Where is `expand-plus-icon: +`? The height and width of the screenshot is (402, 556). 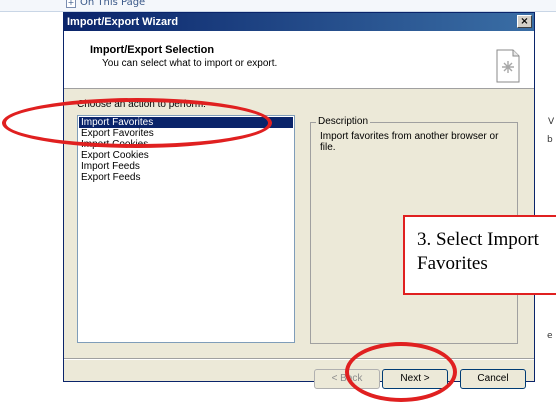 expand-plus-icon: + is located at coordinates (71, 4).